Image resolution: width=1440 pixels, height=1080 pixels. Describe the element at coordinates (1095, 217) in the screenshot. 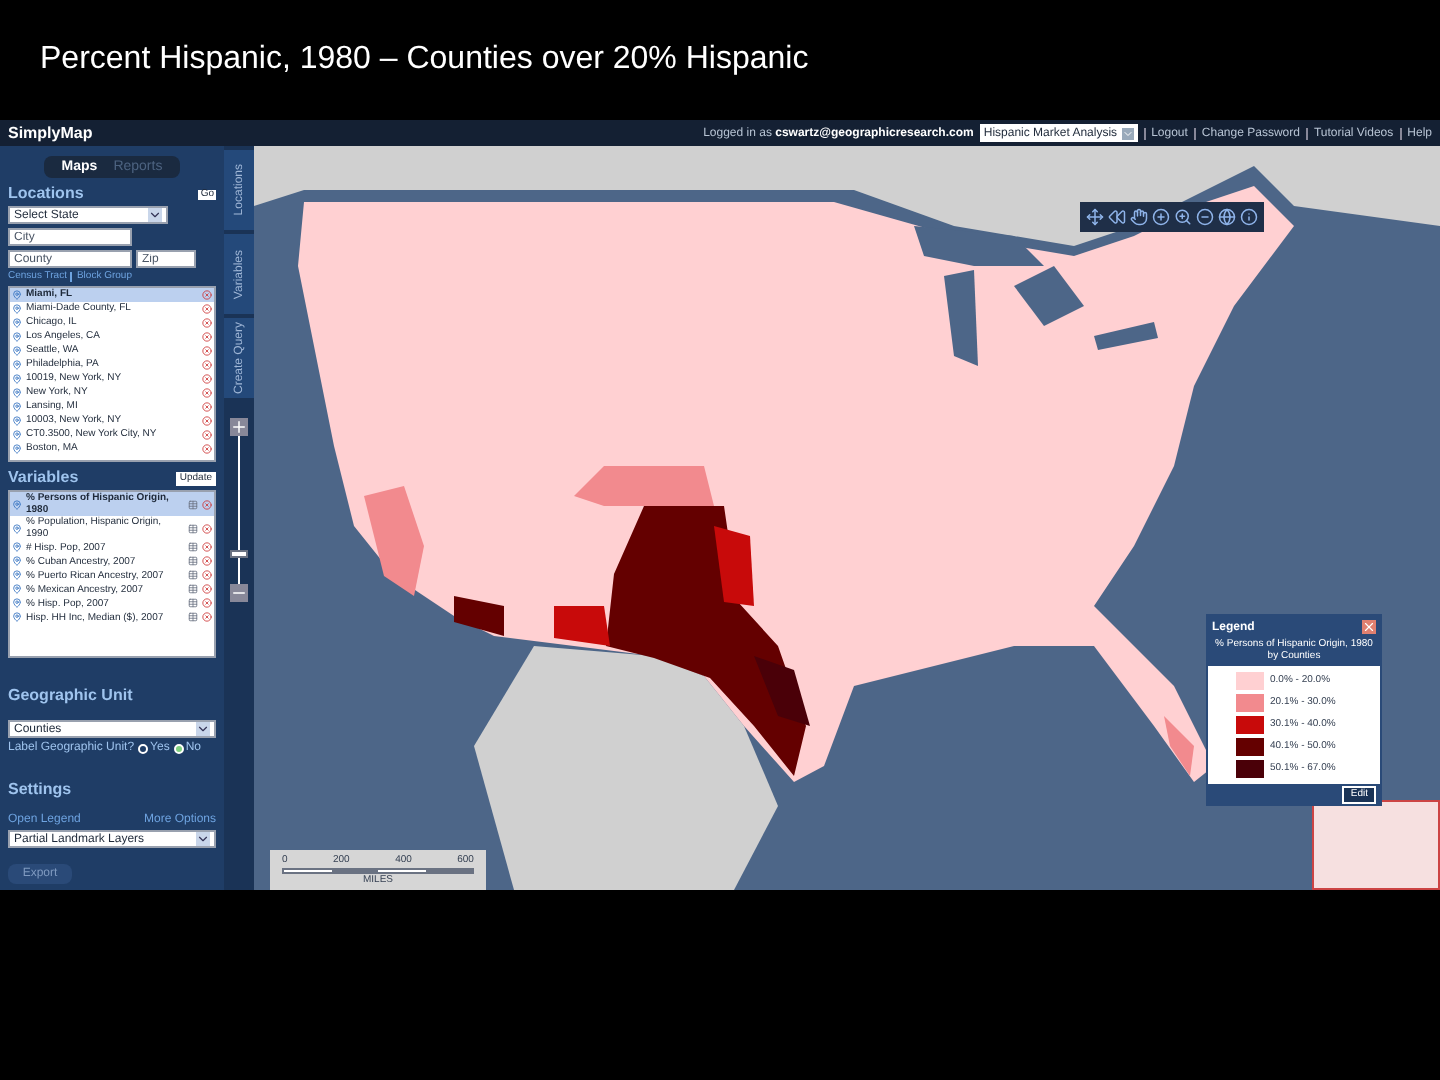

I see `move-icon` at that location.